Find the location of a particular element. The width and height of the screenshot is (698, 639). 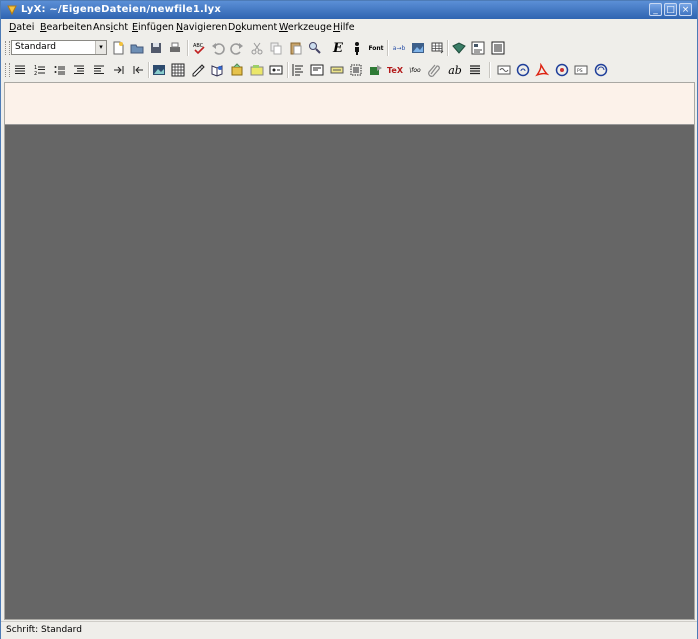

insert-graphics-button is located at coordinates (418, 48).